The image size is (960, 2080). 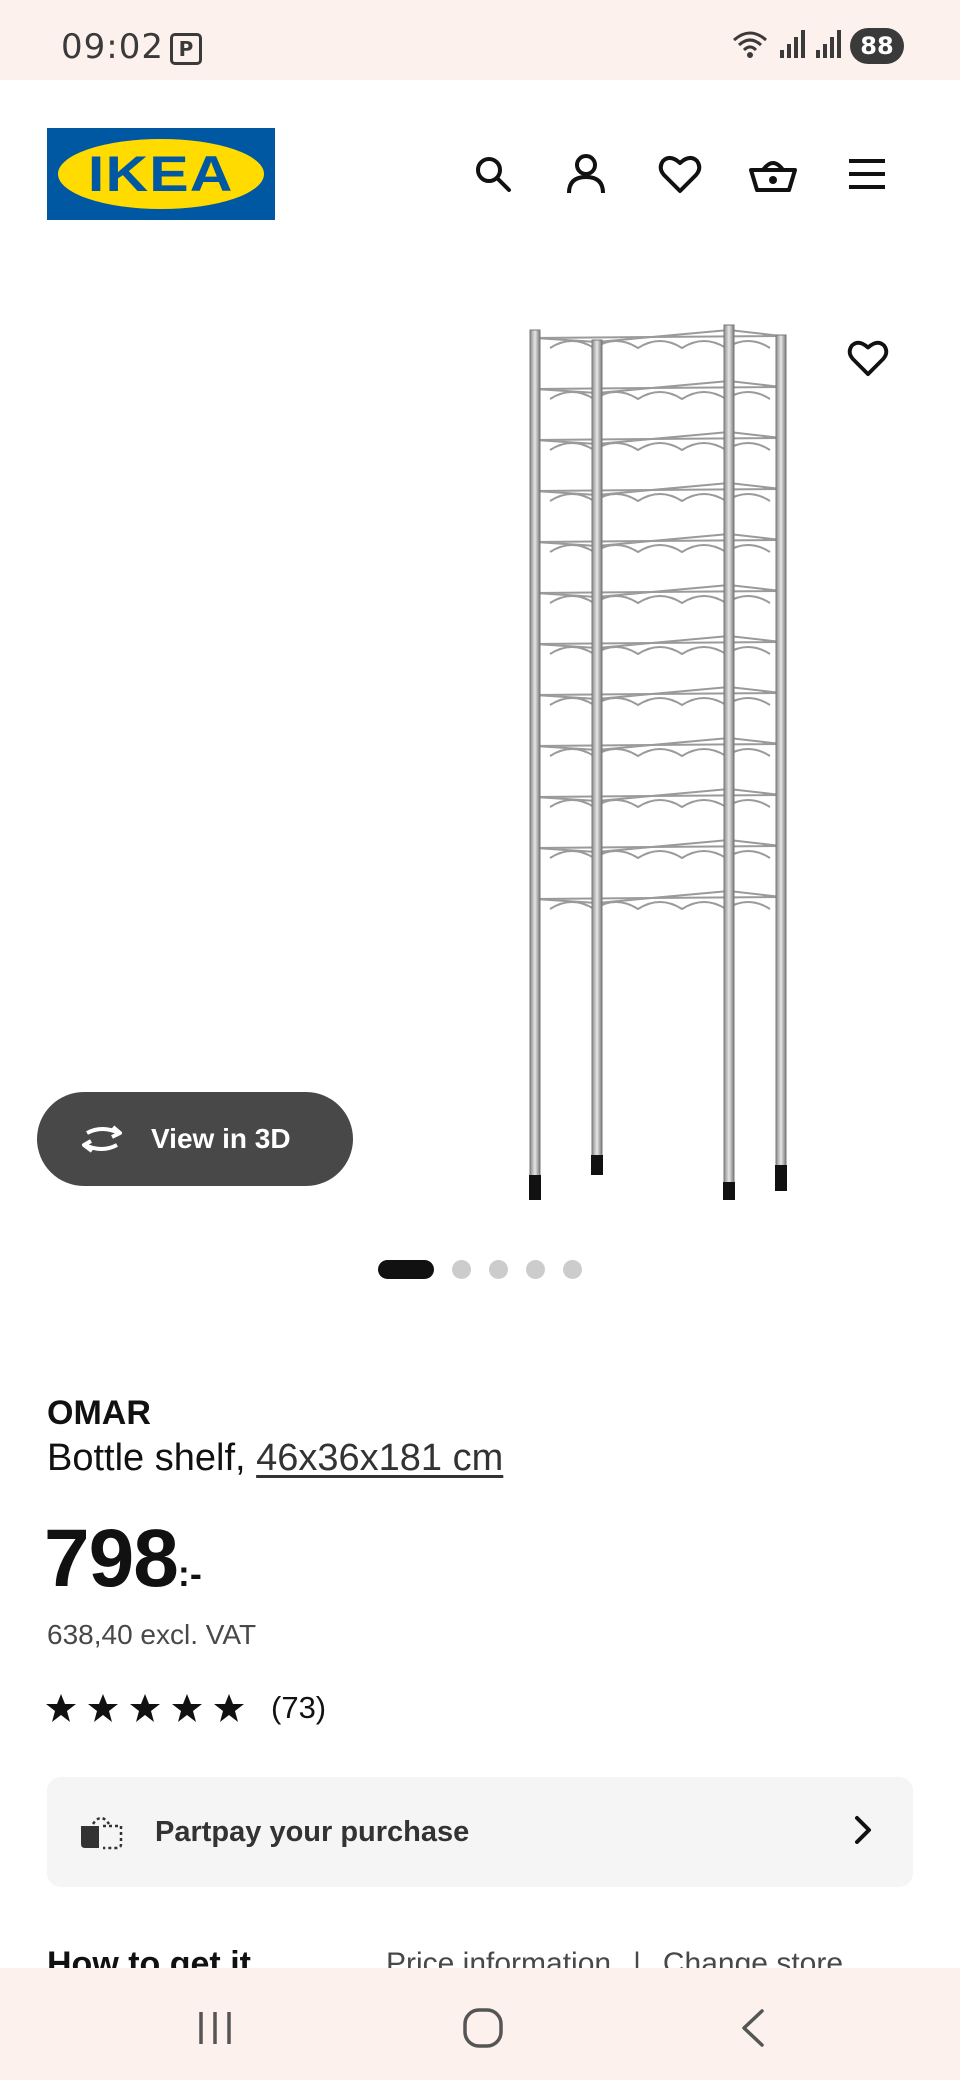 I want to click on product-name: OMAR, so click(x=99, y=1413).